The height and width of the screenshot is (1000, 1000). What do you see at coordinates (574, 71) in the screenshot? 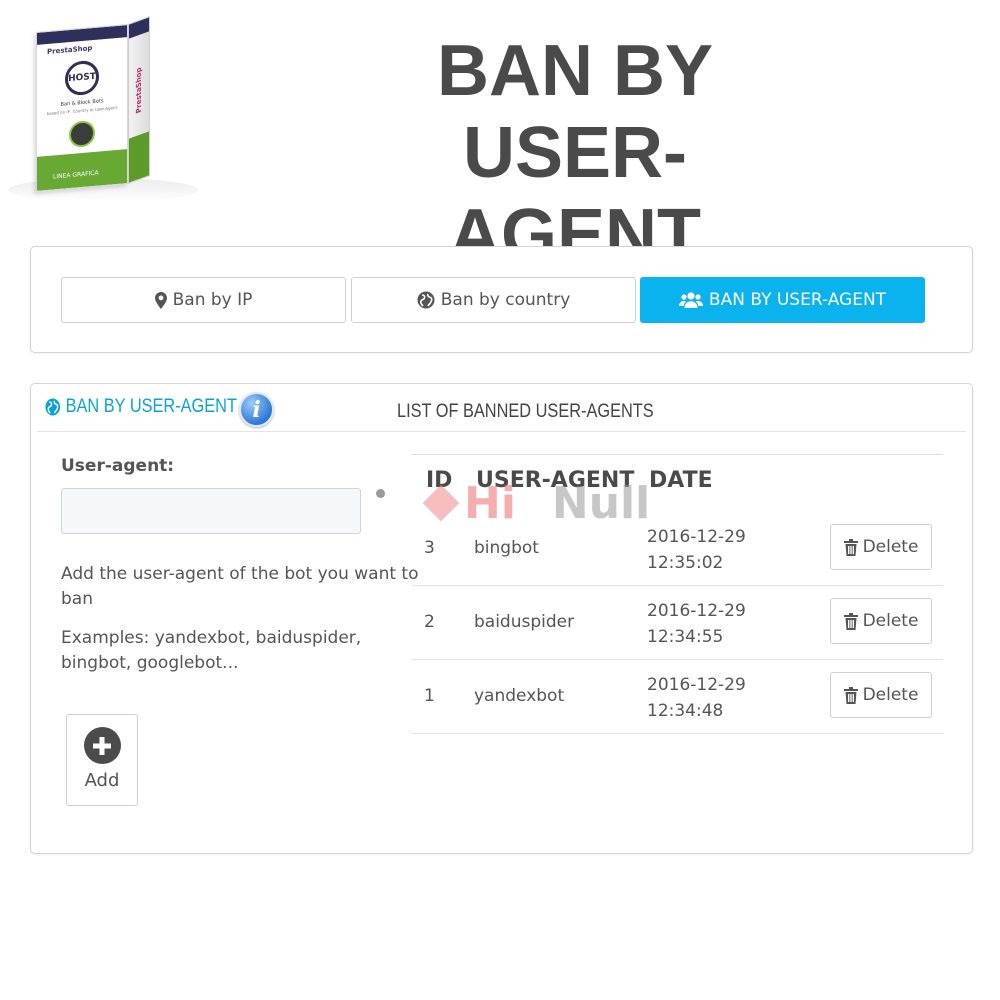
I see `page-title-line1: BAN BY` at bounding box center [574, 71].